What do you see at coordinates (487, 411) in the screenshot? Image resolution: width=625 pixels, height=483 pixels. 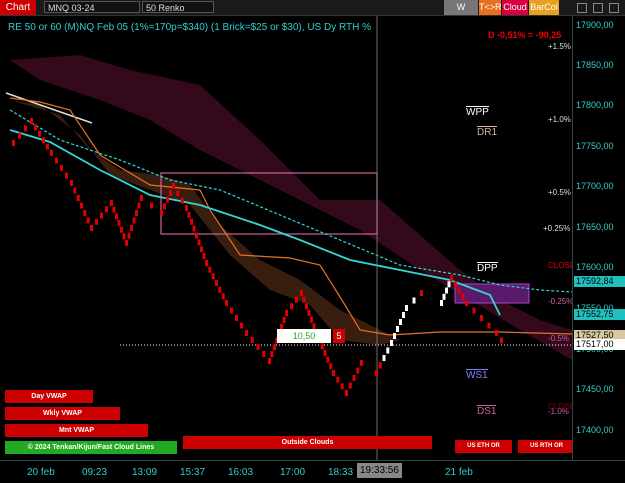 I see `ds1-label: DS1` at bounding box center [487, 411].